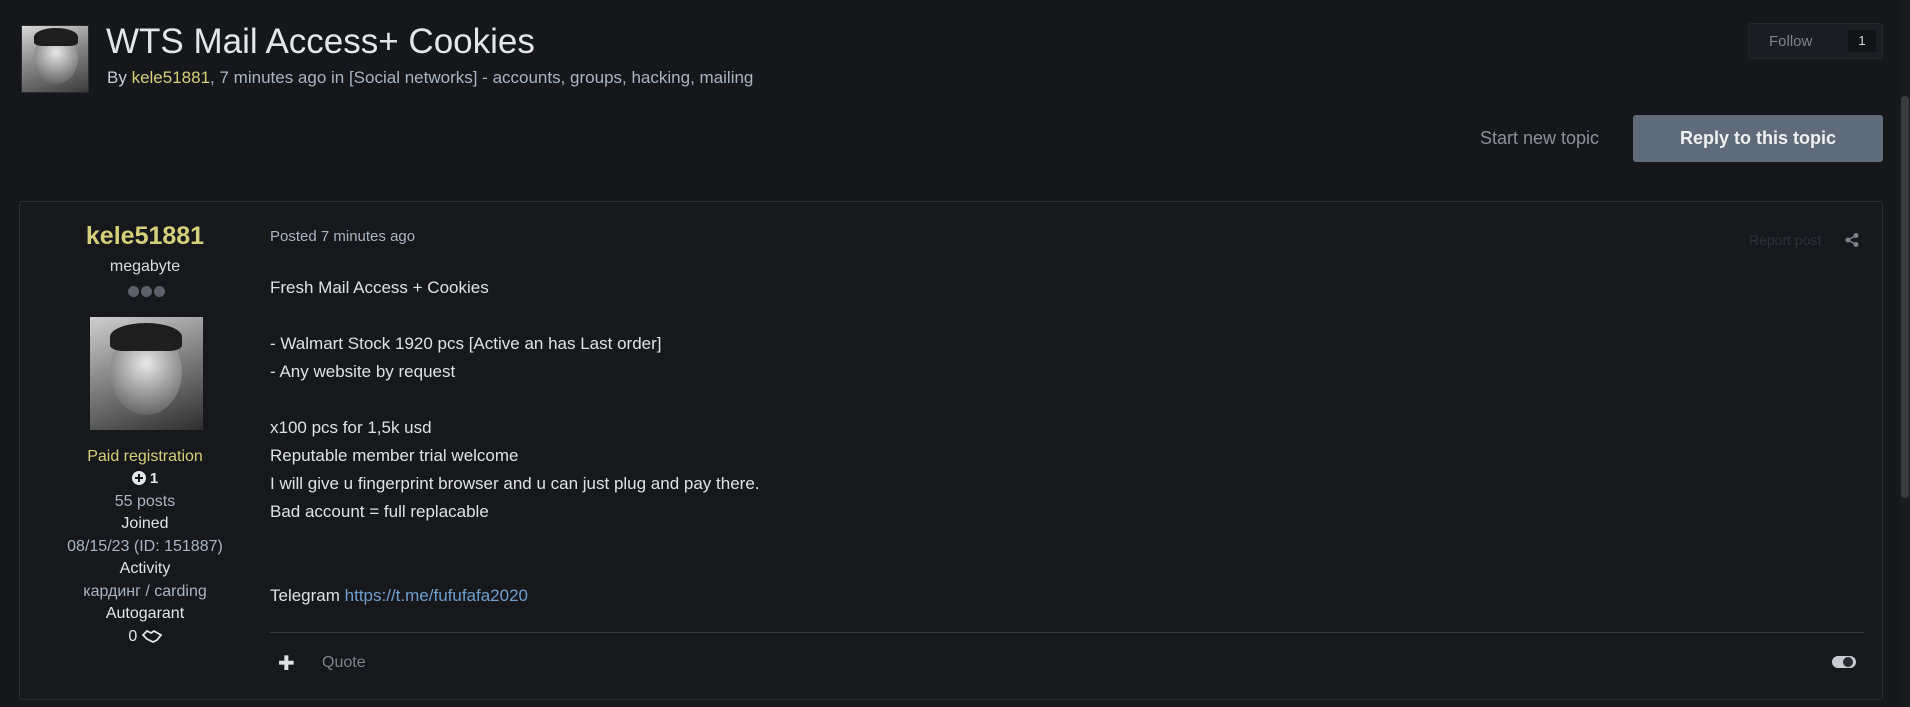 The width and height of the screenshot is (1910, 707). What do you see at coordinates (145, 456) in the screenshot?
I see `post-author-group: Paid registration` at bounding box center [145, 456].